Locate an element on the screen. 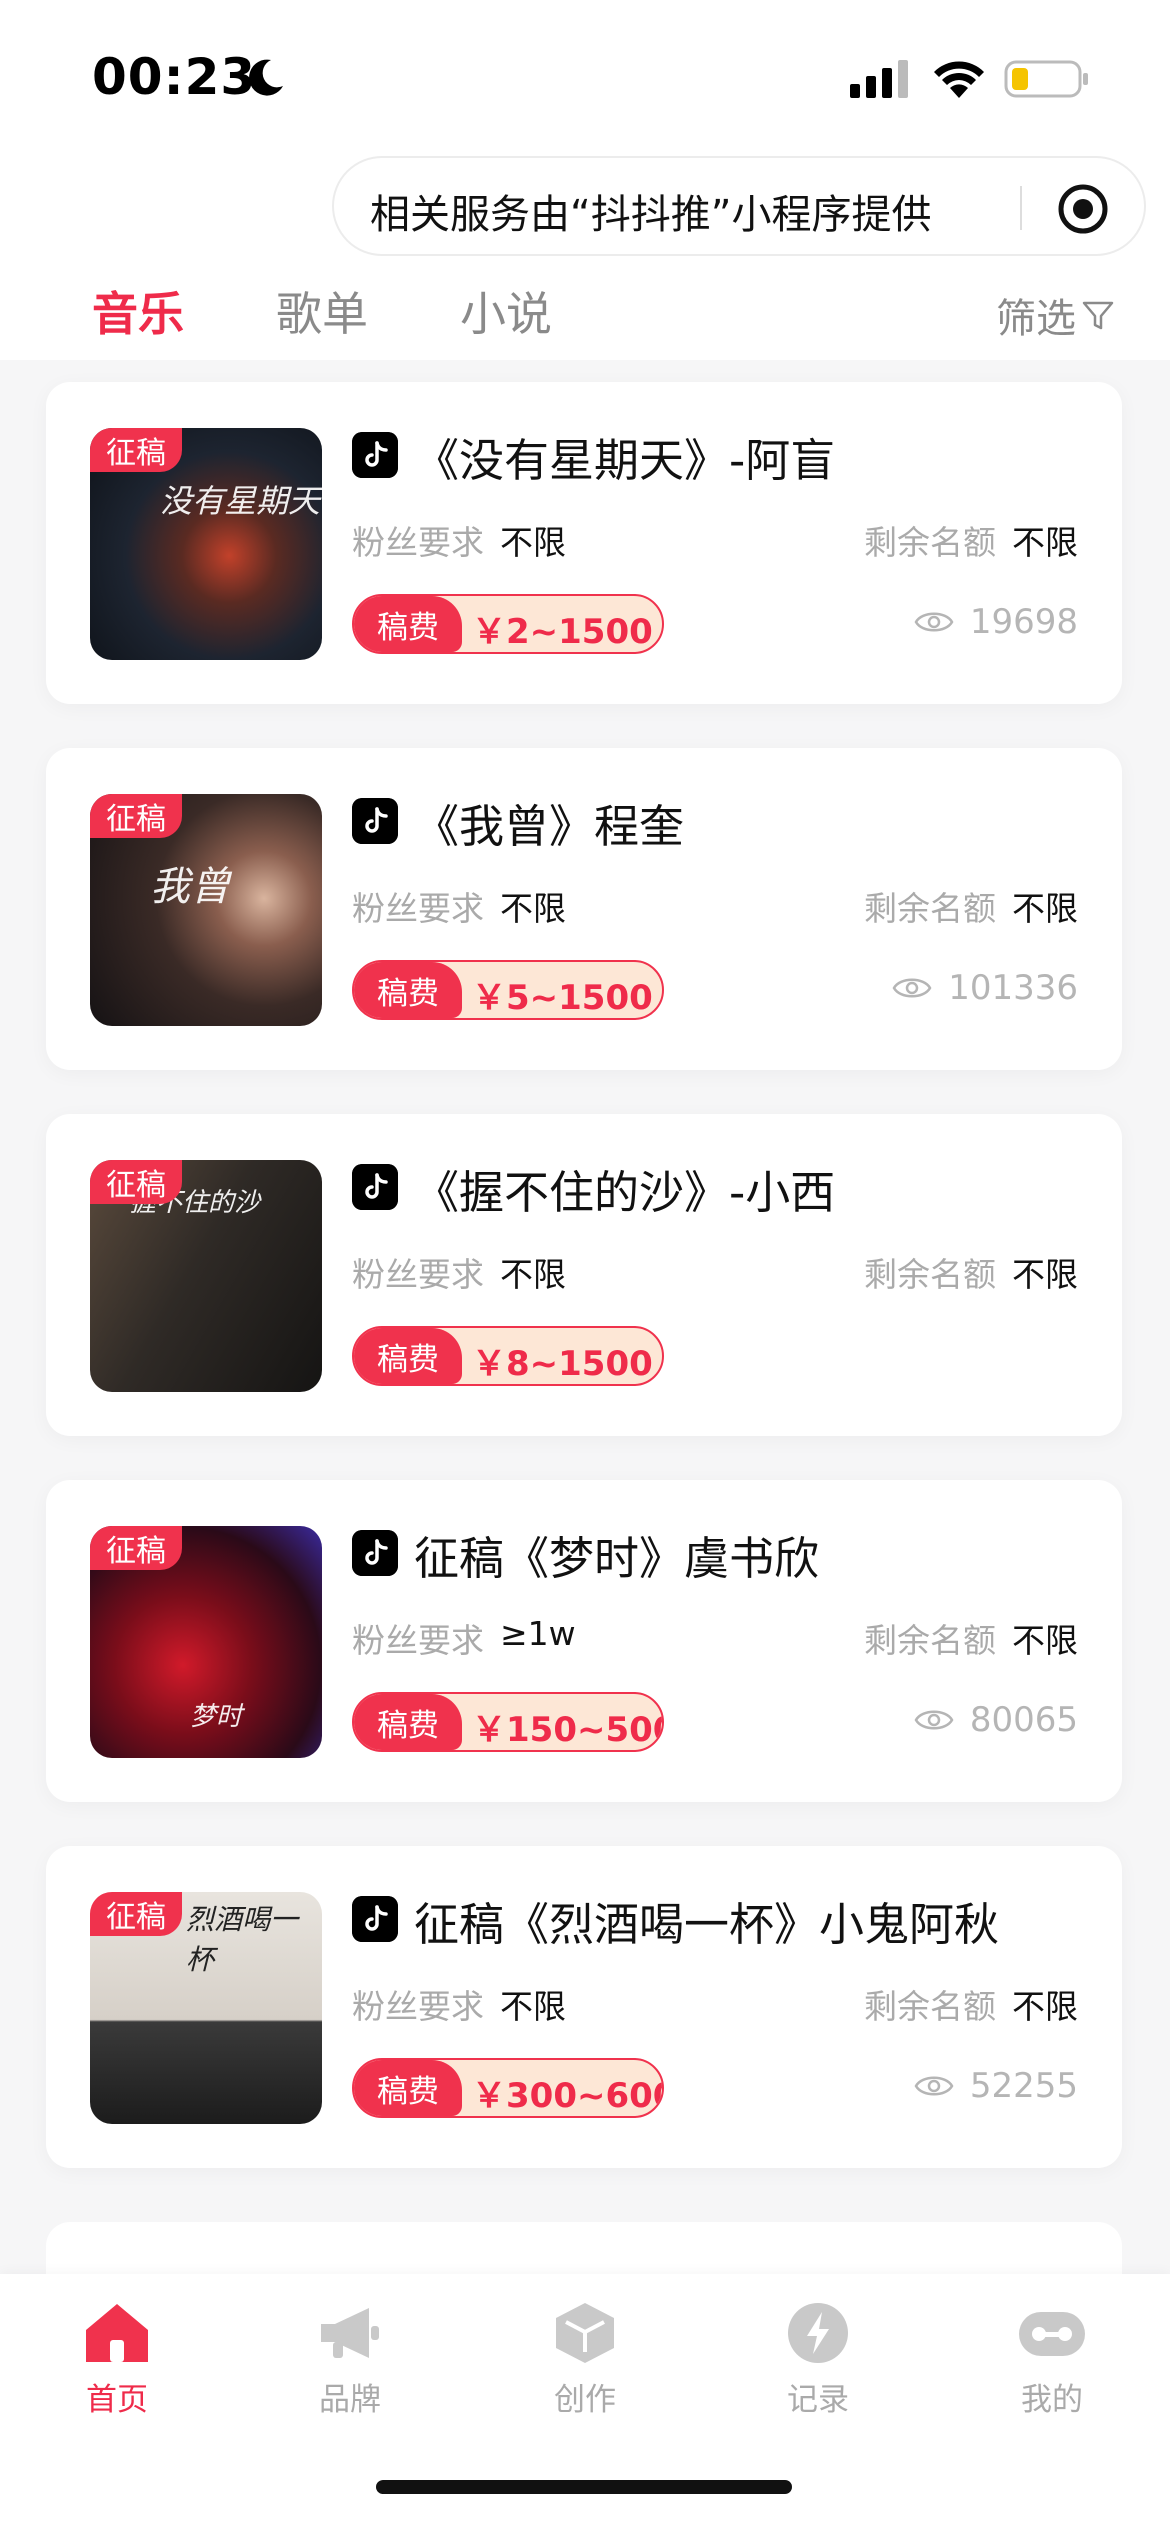 The height and width of the screenshot is (2532, 1170). category-tabs: 音乐 歌单 小说 筛选 is located at coordinates (585, 315).